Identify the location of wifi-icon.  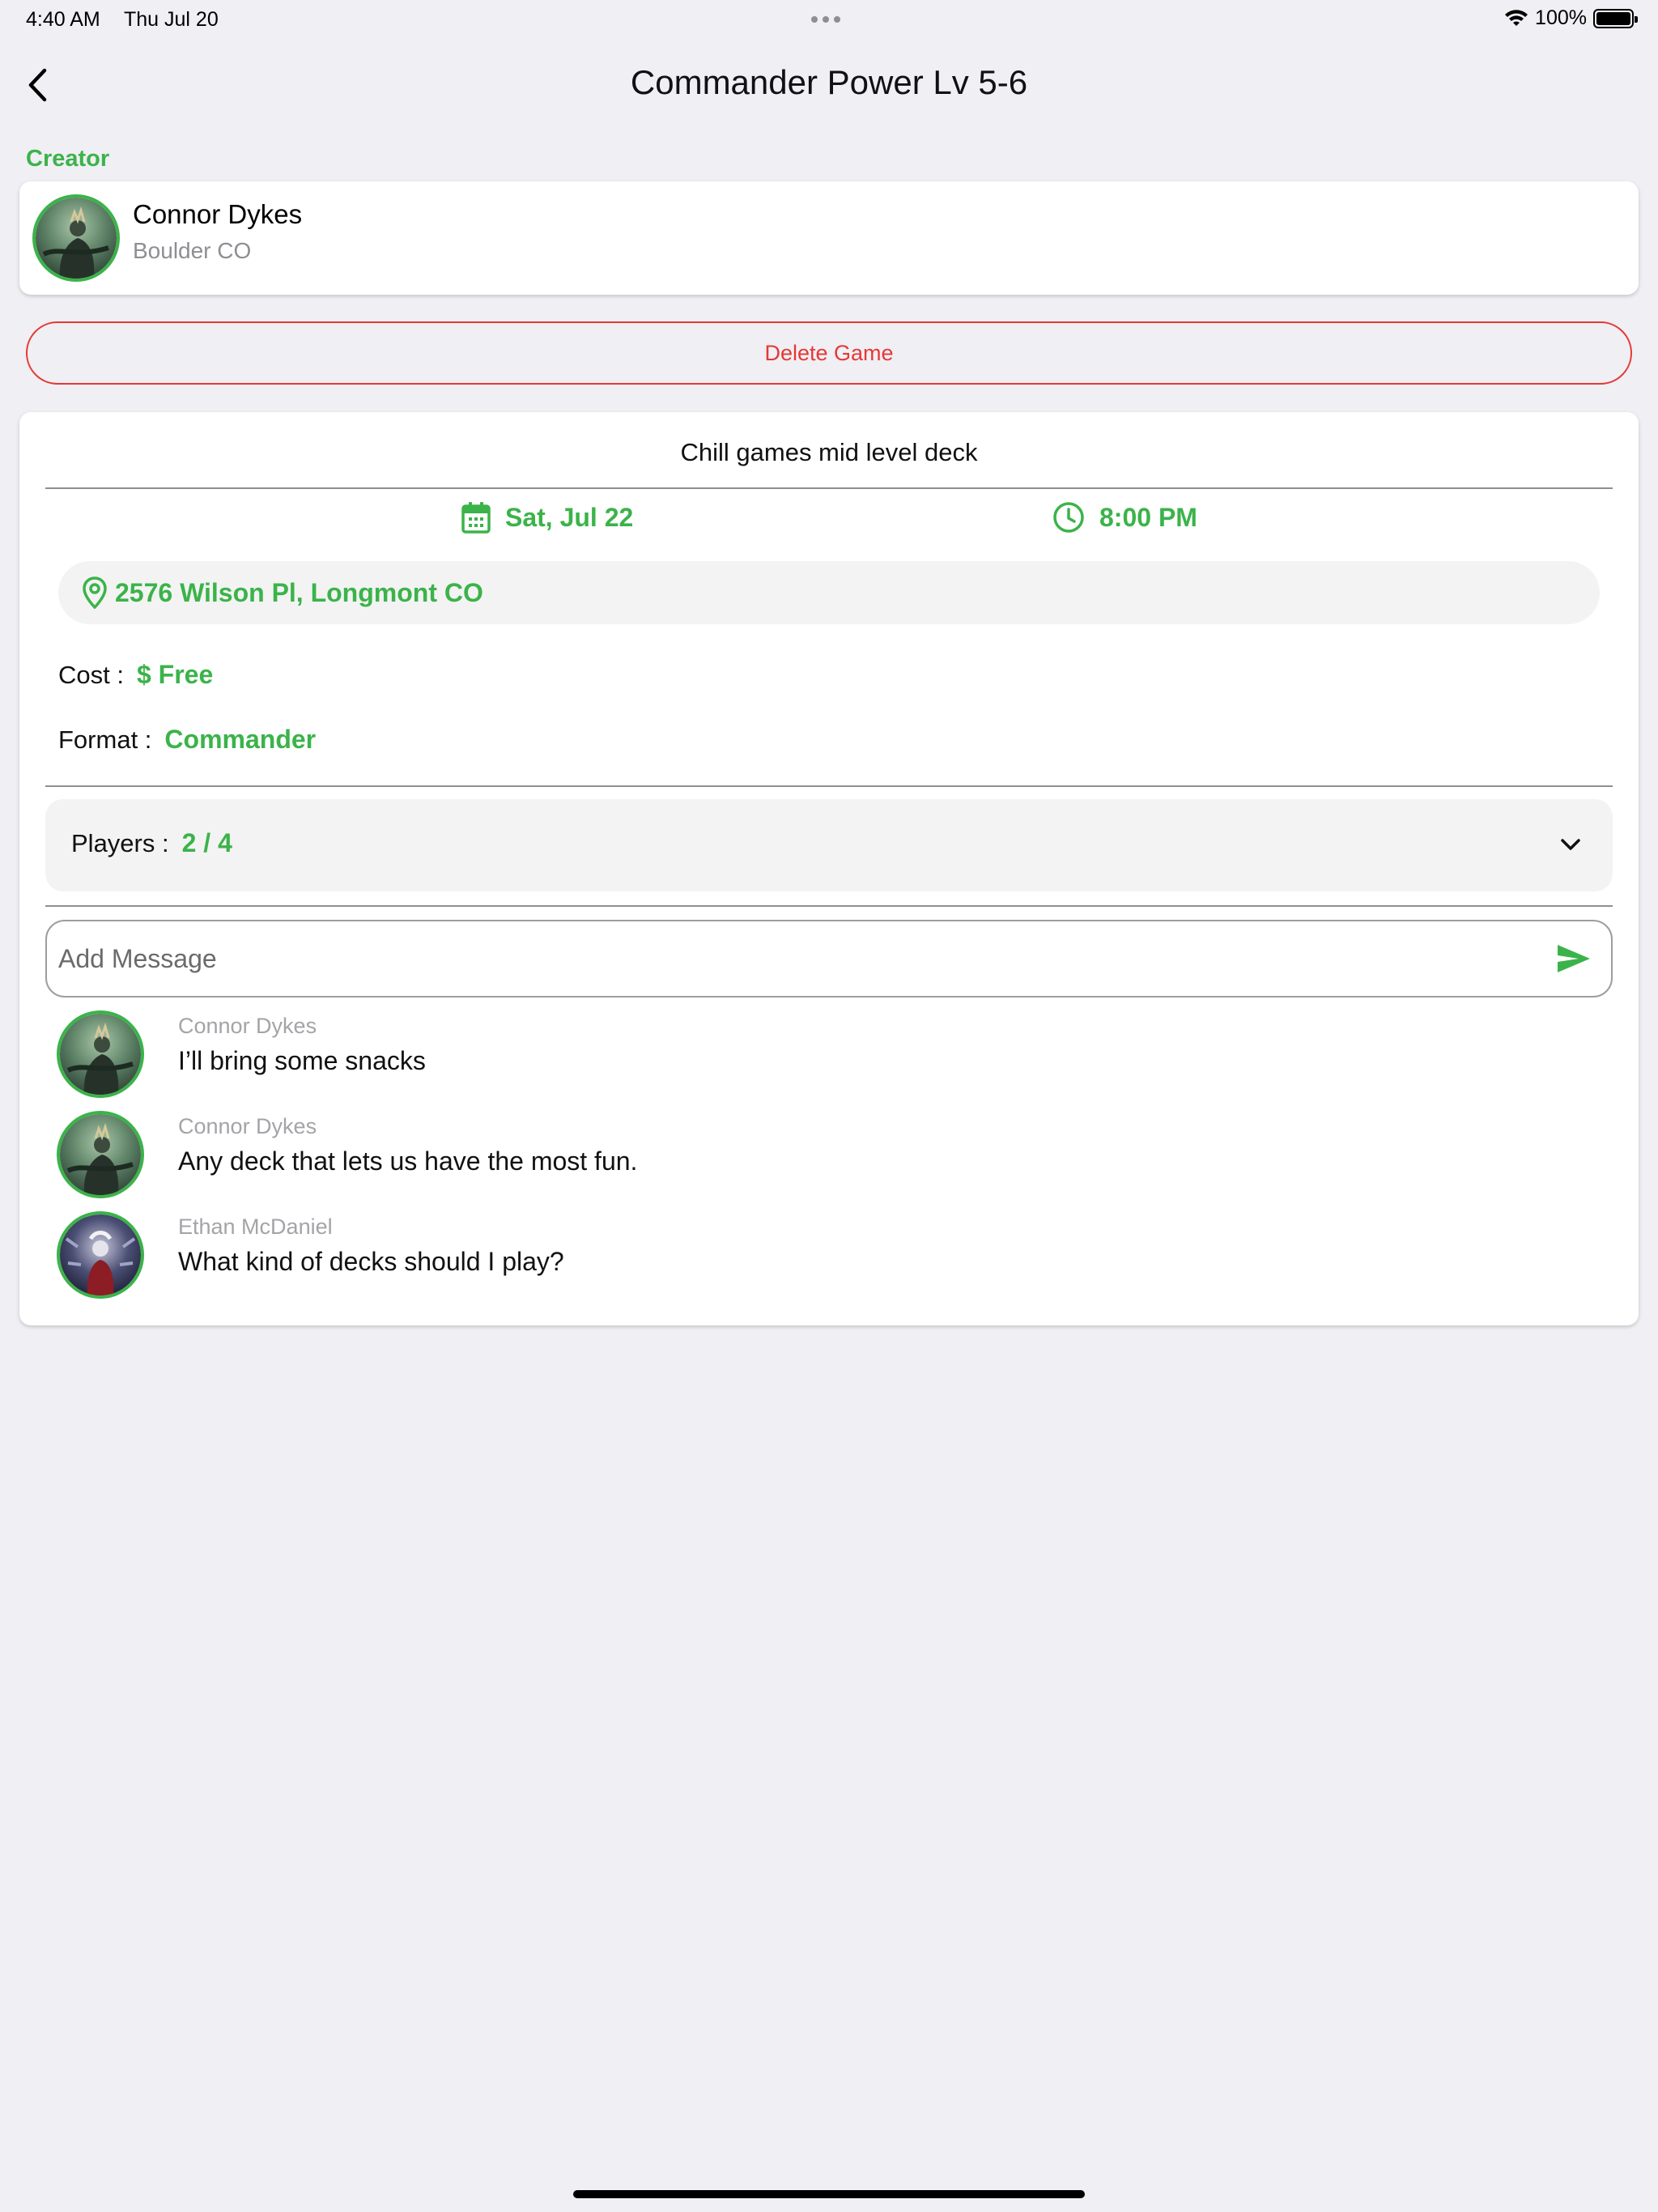
(1516, 18).